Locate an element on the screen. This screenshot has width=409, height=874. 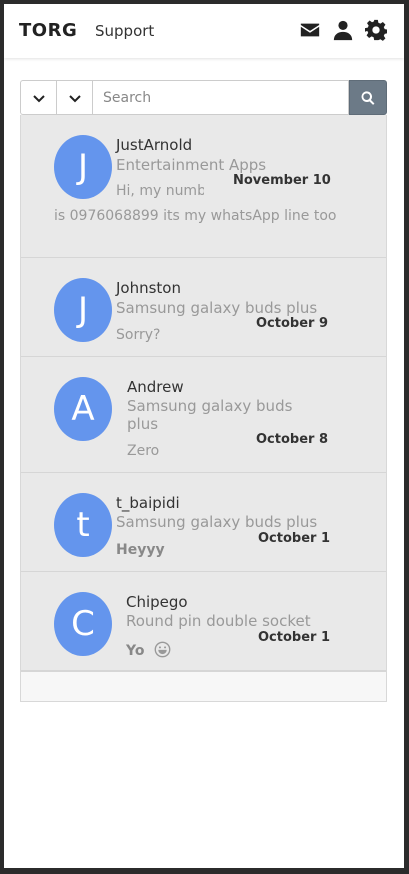
message-preview-line1: Hi, my number is located at coordinates (160, 191).